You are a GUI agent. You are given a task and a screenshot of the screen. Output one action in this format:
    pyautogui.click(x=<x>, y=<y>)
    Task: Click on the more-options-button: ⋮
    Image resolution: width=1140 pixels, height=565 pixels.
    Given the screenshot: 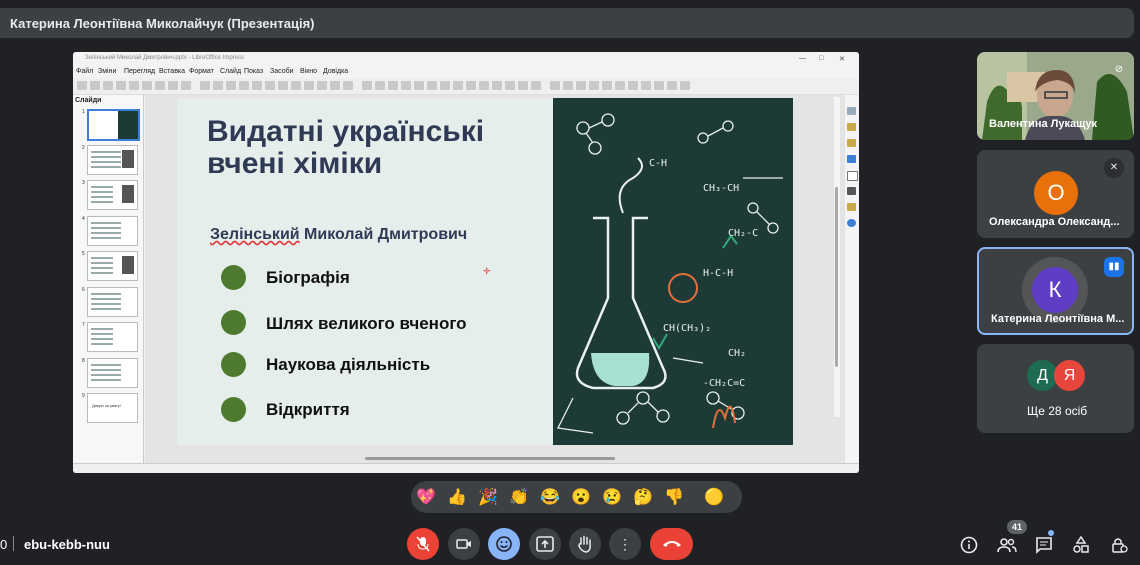 What is the action you would take?
    pyautogui.click(x=625, y=544)
    